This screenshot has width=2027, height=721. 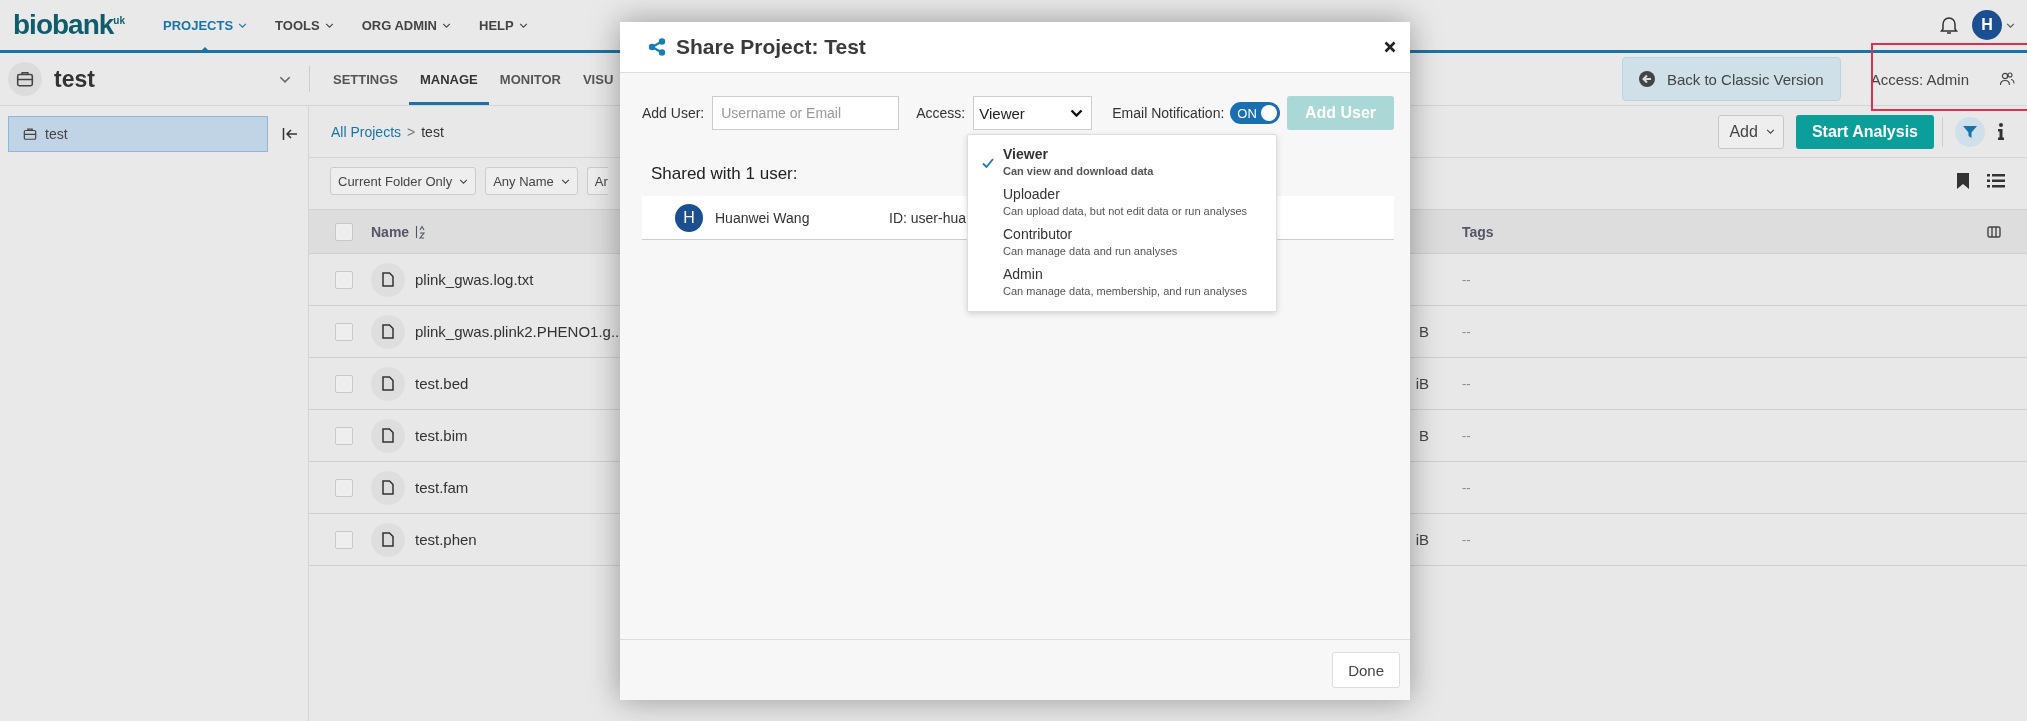 What do you see at coordinates (1751, 131) in the screenshot?
I see `add-dropdown: Add` at bounding box center [1751, 131].